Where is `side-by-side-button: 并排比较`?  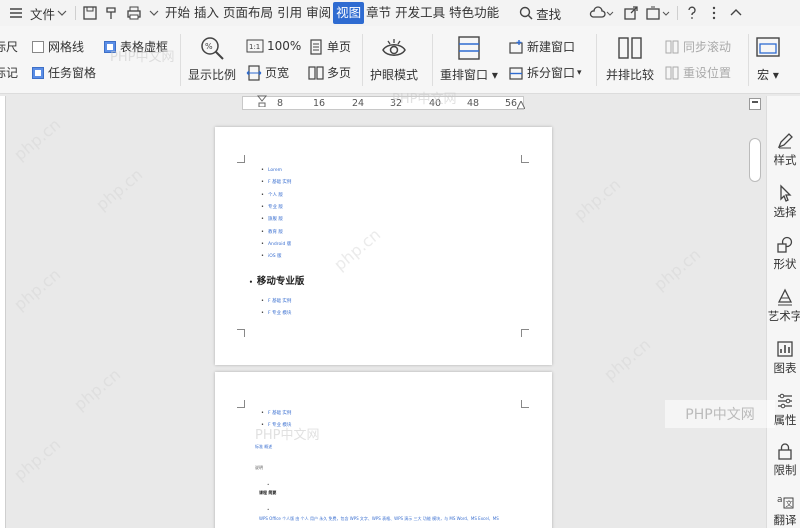
side-by-side-button: 并排比较 is located at coordinates (630, 58).